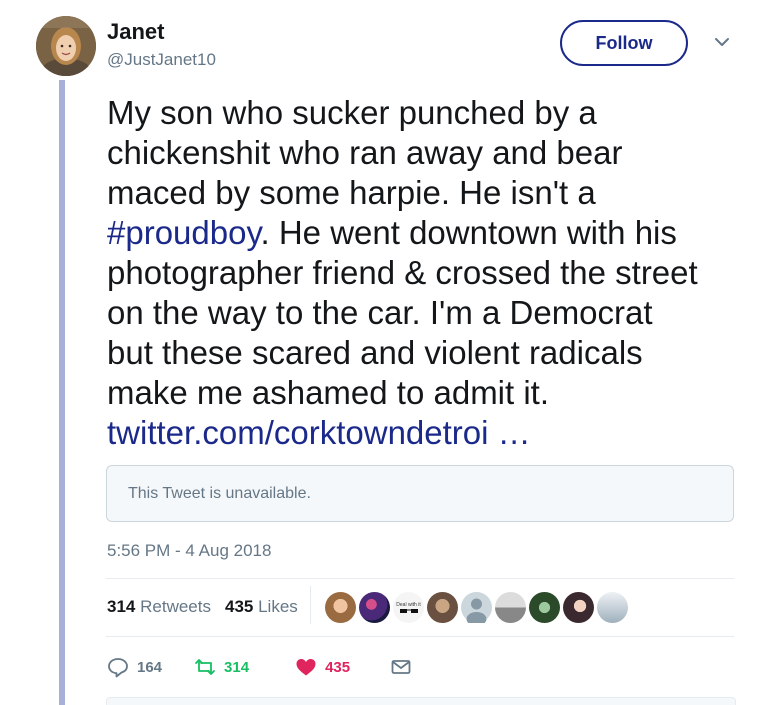 The image size is (763, 705). I want to click on tweet-stats: 314 Retweets 435 Likes, so click(202, 607).